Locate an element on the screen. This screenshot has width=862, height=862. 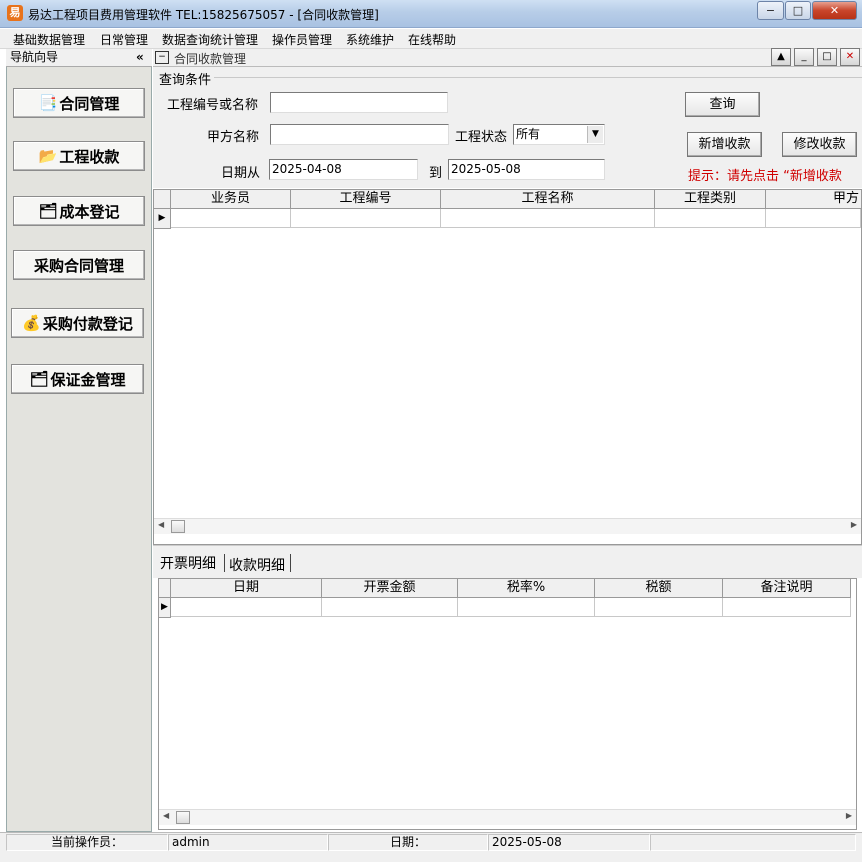
child-close-button: ✕ is located at coordinates (850, 57).